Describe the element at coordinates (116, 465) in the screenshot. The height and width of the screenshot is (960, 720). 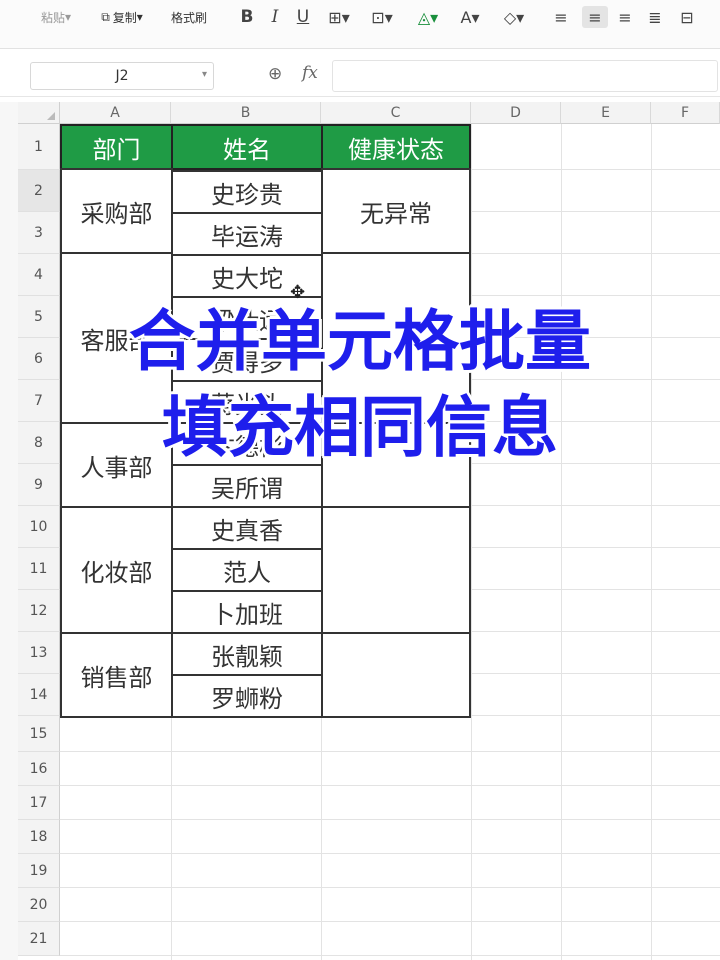
I see `department-cell: 人事部` at that location.